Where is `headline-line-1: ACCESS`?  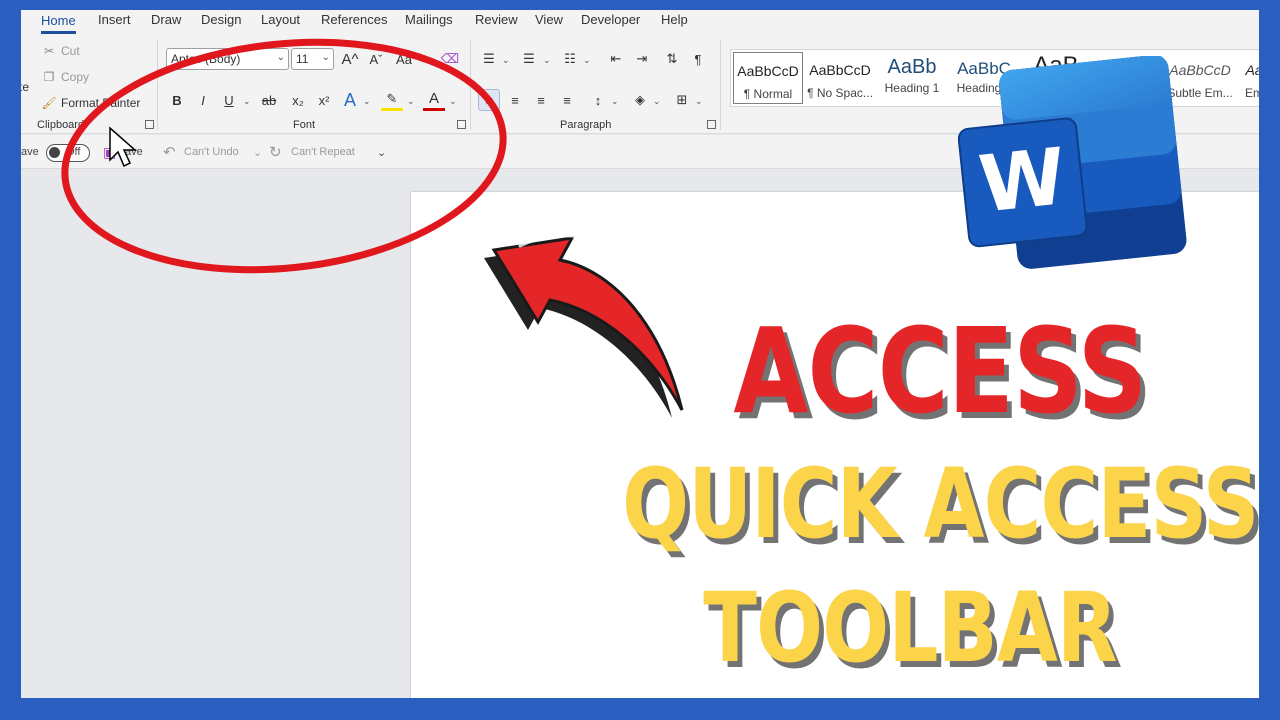
headline-line-1: ACCESS is located at coordinates (940, 371).